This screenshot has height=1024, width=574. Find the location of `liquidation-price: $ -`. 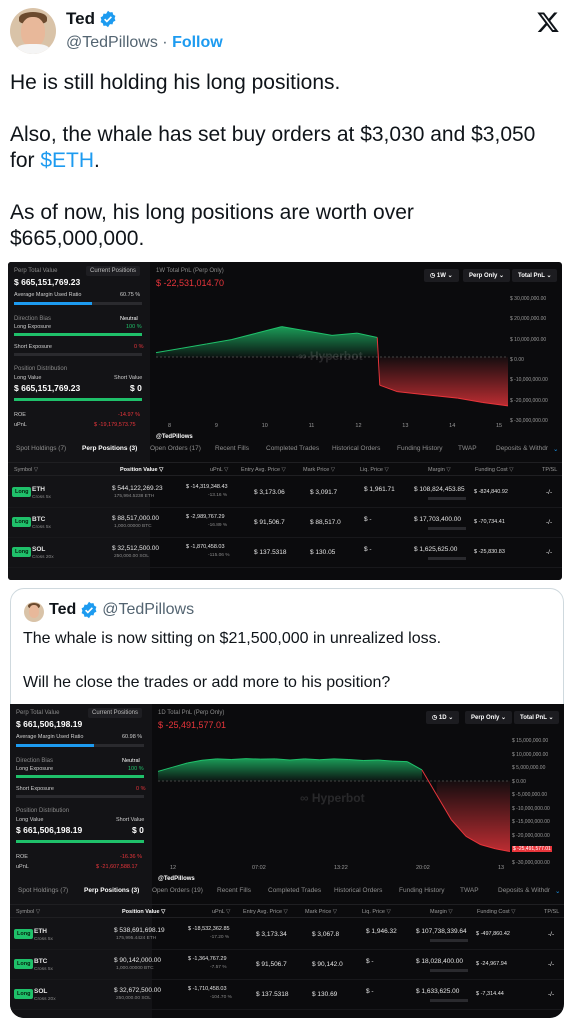

liquidation-price: $ - is located at coordinates (370, 961).